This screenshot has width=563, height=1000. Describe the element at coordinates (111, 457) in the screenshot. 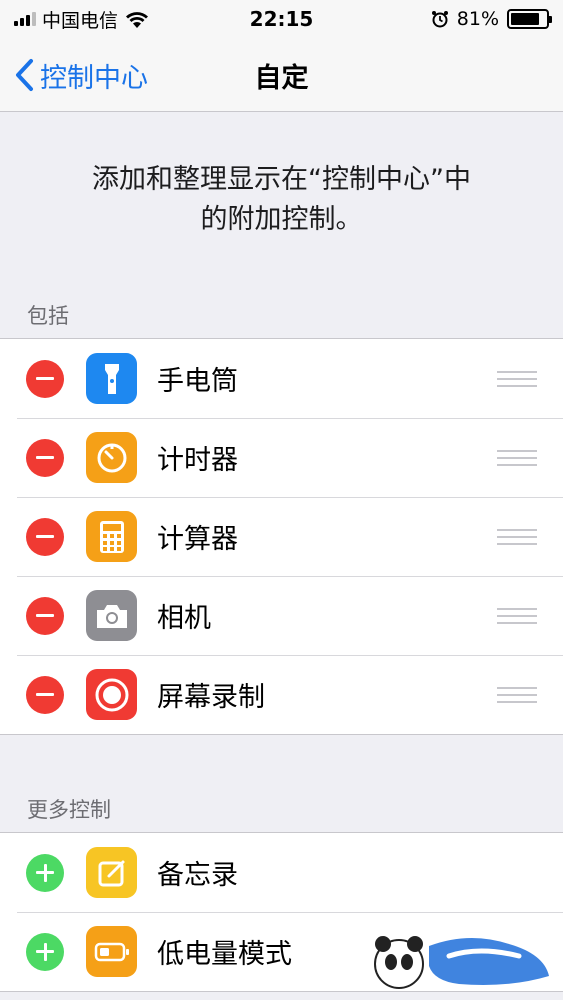

I see `timer-icon` at that location.